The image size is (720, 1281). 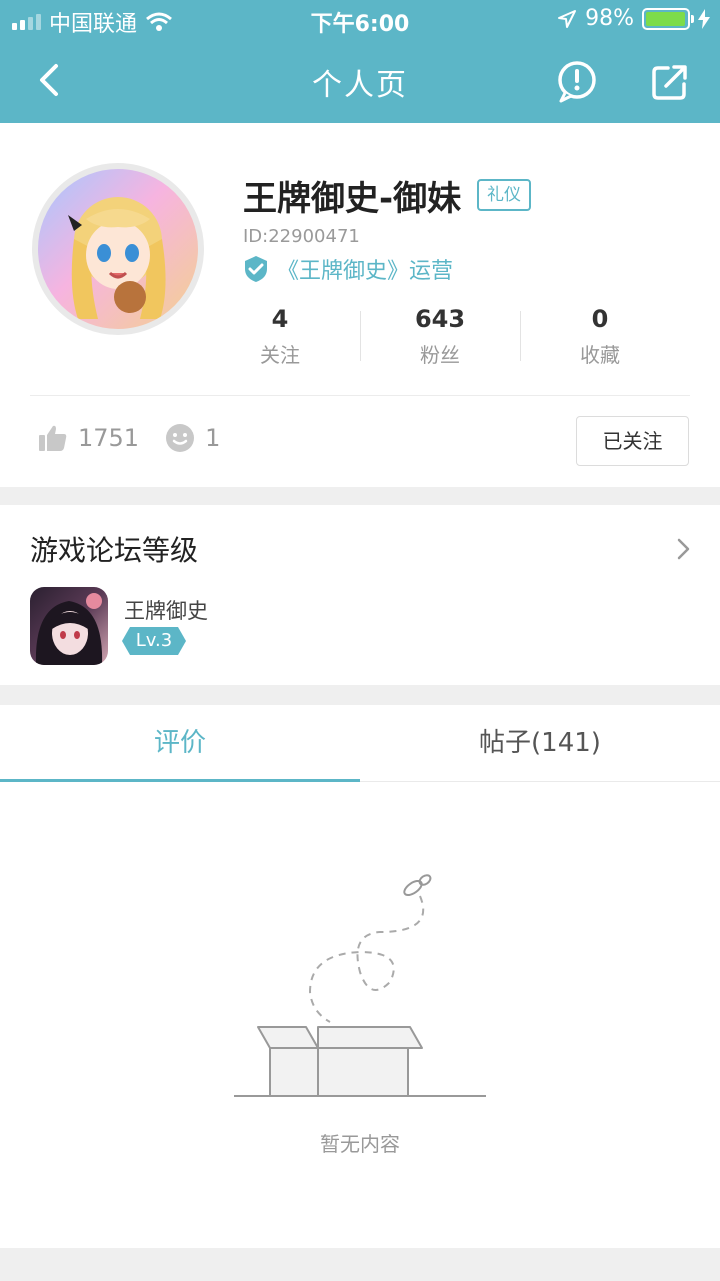 I want to click on top-bar: 中国联通 下午6:00 98% 个人页, so click(x=360, y=61).